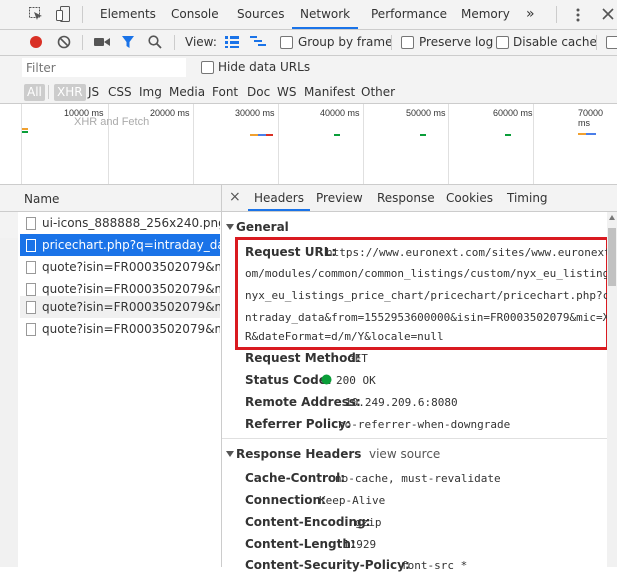  Describe the element at coordinates (286, 92) in the screenshot. I see `type-filter-ws: WS` at that location.